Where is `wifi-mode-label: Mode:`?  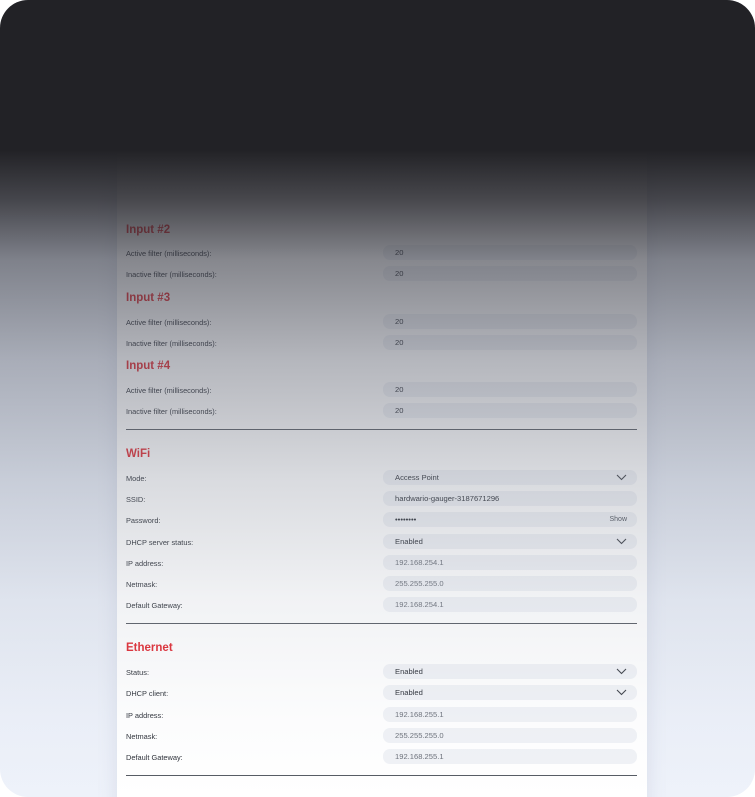 wifi-mode-label: Mode: is located at coordinates (136, 478).